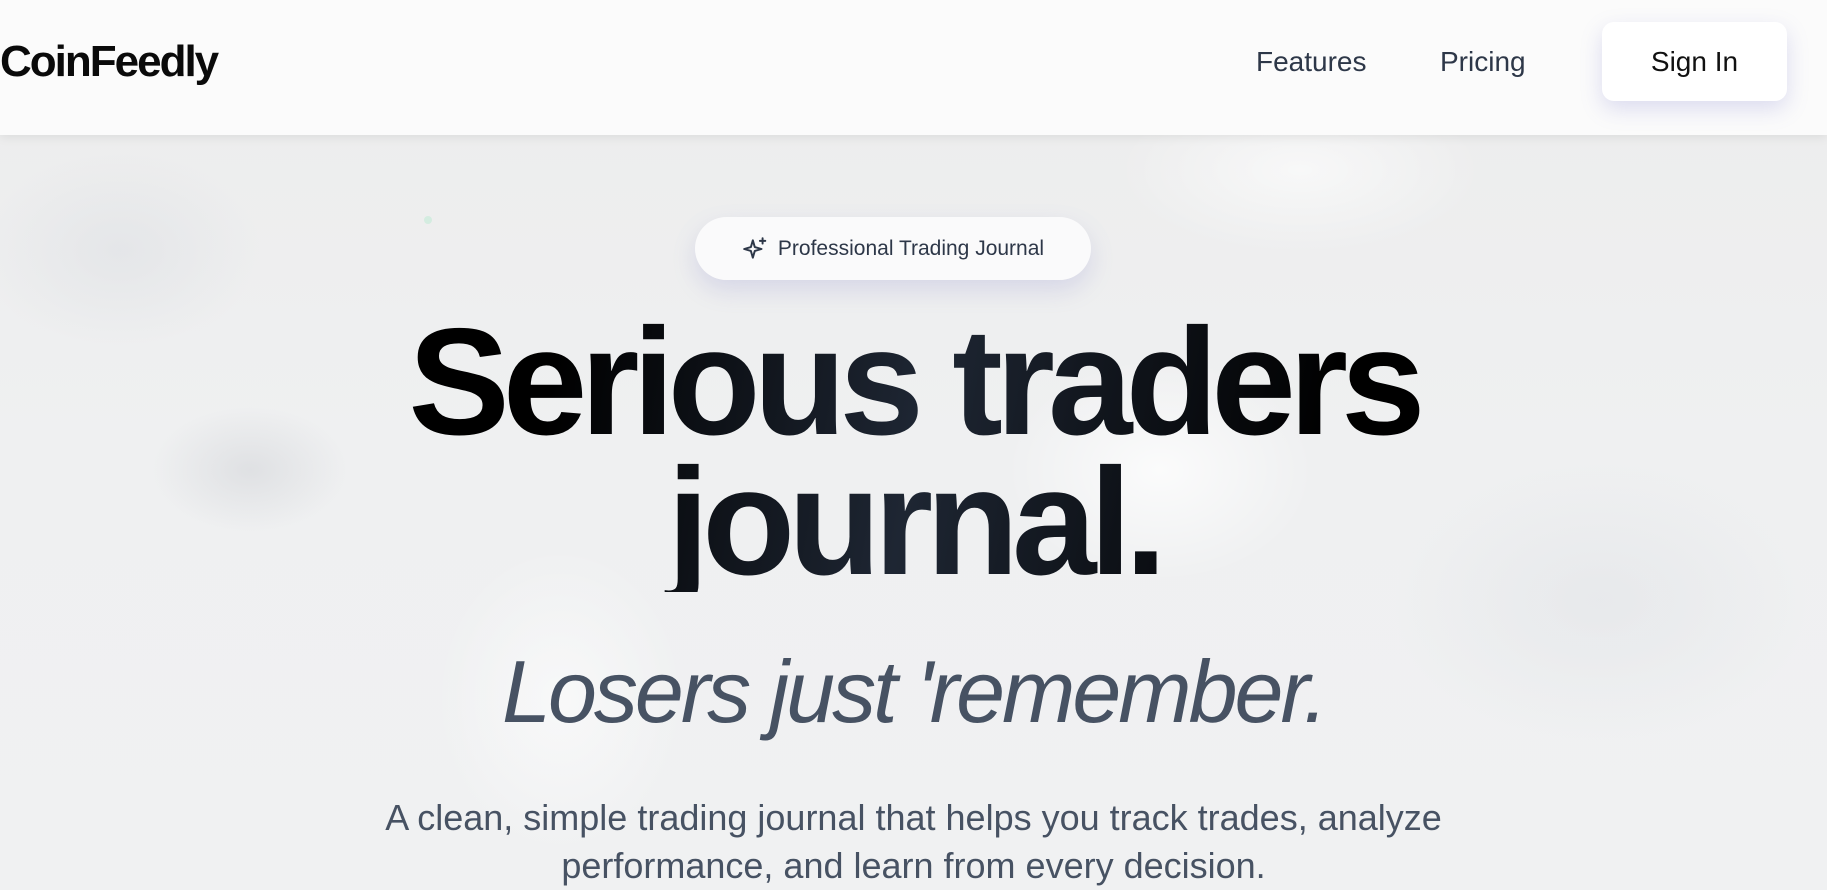  Describe the element at coordinates (1311, 62) in the screenshot. I see `nav-link-features: Features` at that location.